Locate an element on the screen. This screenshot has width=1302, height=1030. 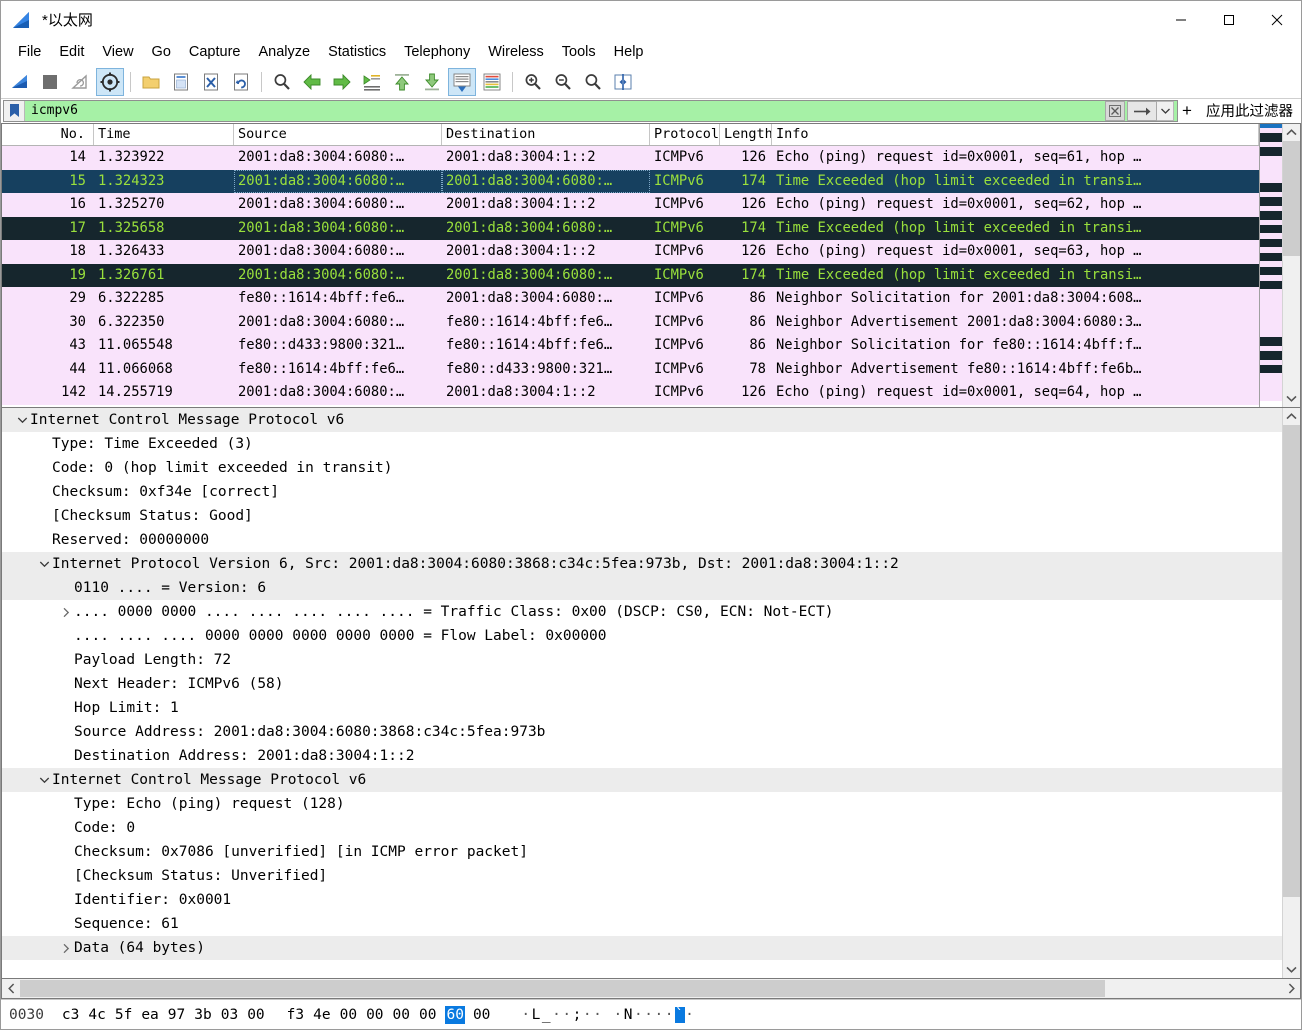
hex-byte-selected: 60 is located at coordinates (455, 1014).